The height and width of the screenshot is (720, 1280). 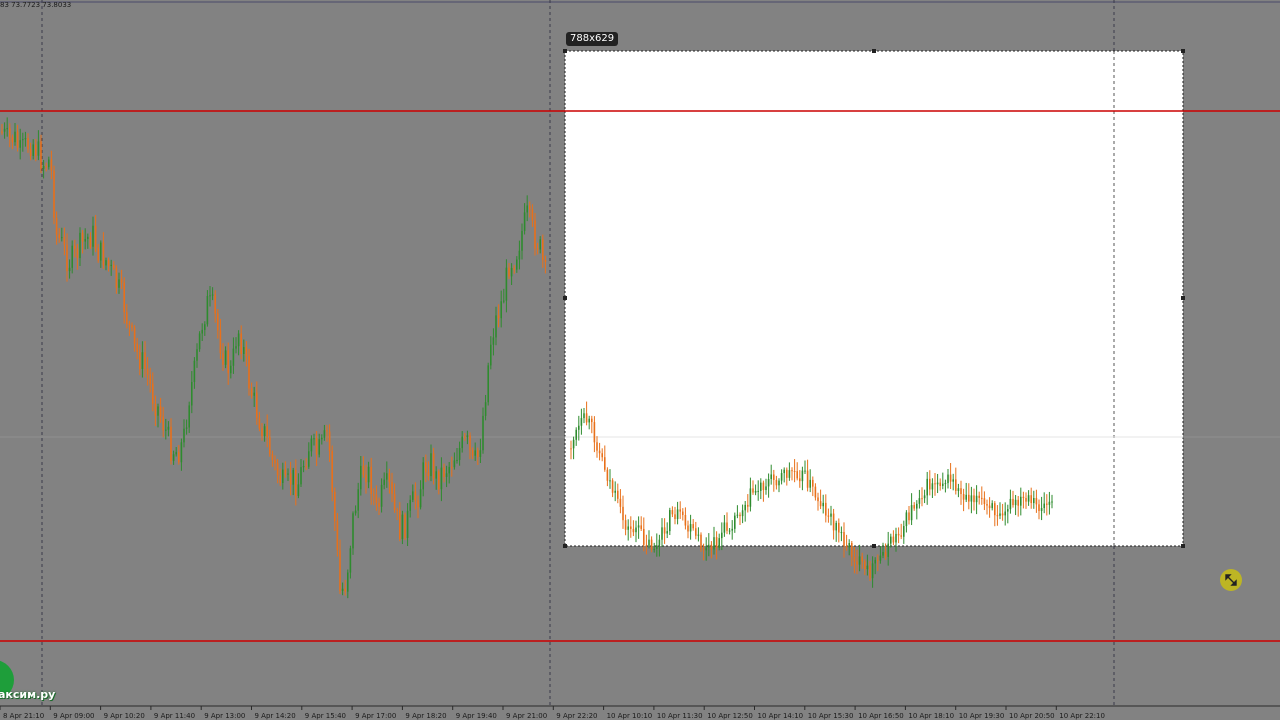 I want to click on ohlc-readout: 83 73.7723 73.8033, so click(x=36, y=5).